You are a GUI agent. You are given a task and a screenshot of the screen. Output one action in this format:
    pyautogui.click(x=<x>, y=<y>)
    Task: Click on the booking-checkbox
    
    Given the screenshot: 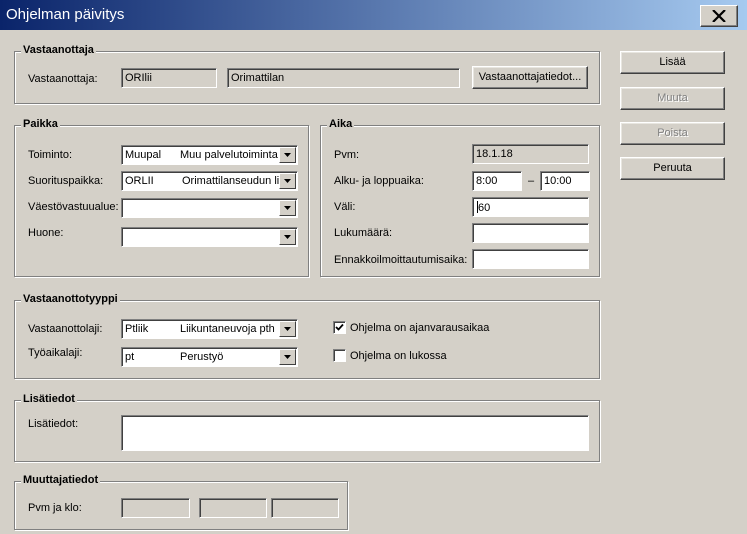 What is the action you would take?
    pyautogui.click(x=339, y=327)
    